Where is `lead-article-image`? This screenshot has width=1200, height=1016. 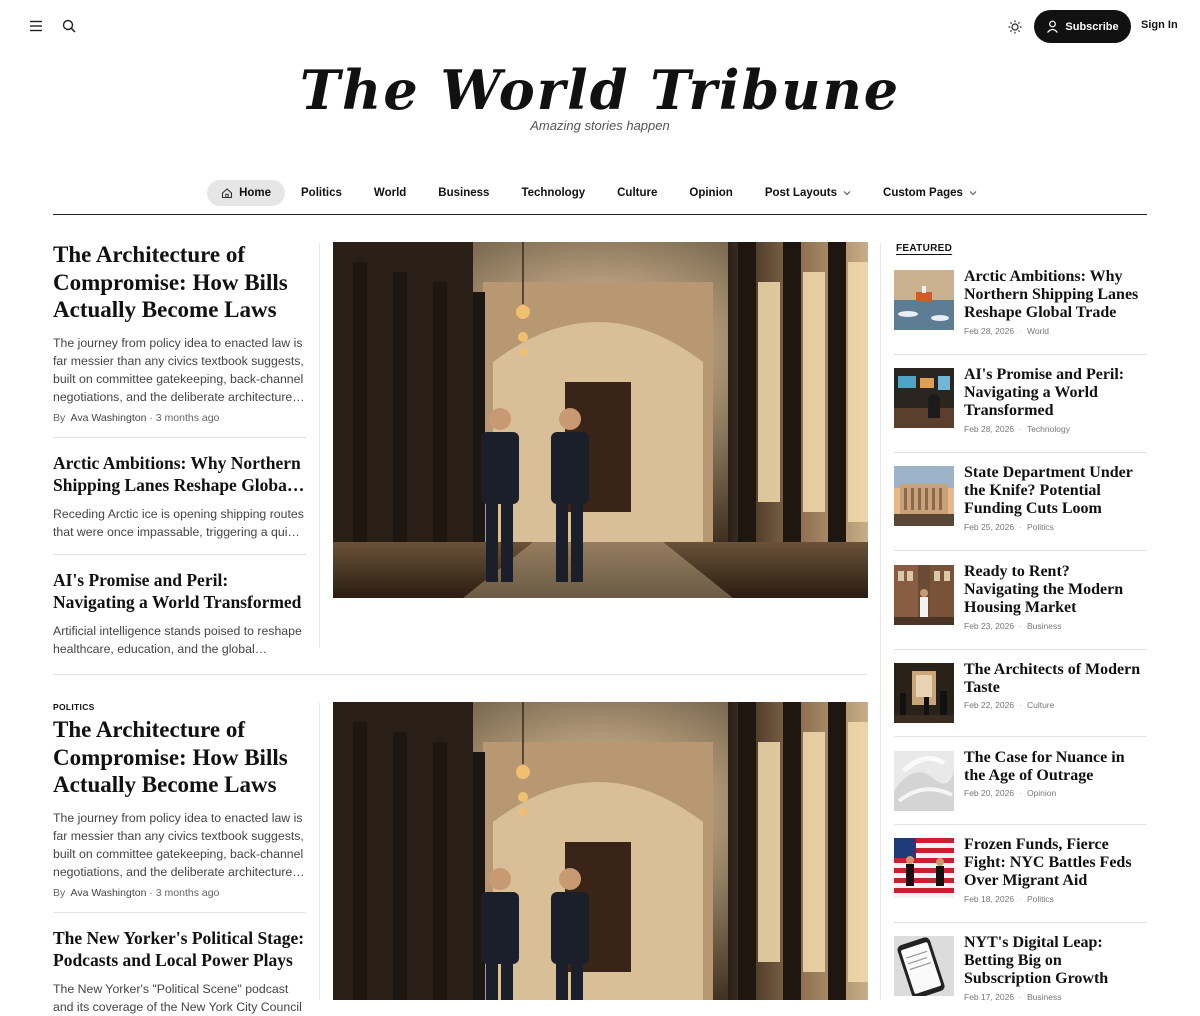
lead-article-image is located at coordinates (600, 851).